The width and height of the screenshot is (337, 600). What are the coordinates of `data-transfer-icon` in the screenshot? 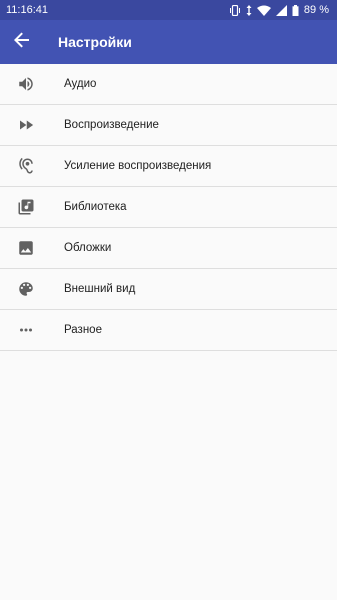 It's located at (249, 10).